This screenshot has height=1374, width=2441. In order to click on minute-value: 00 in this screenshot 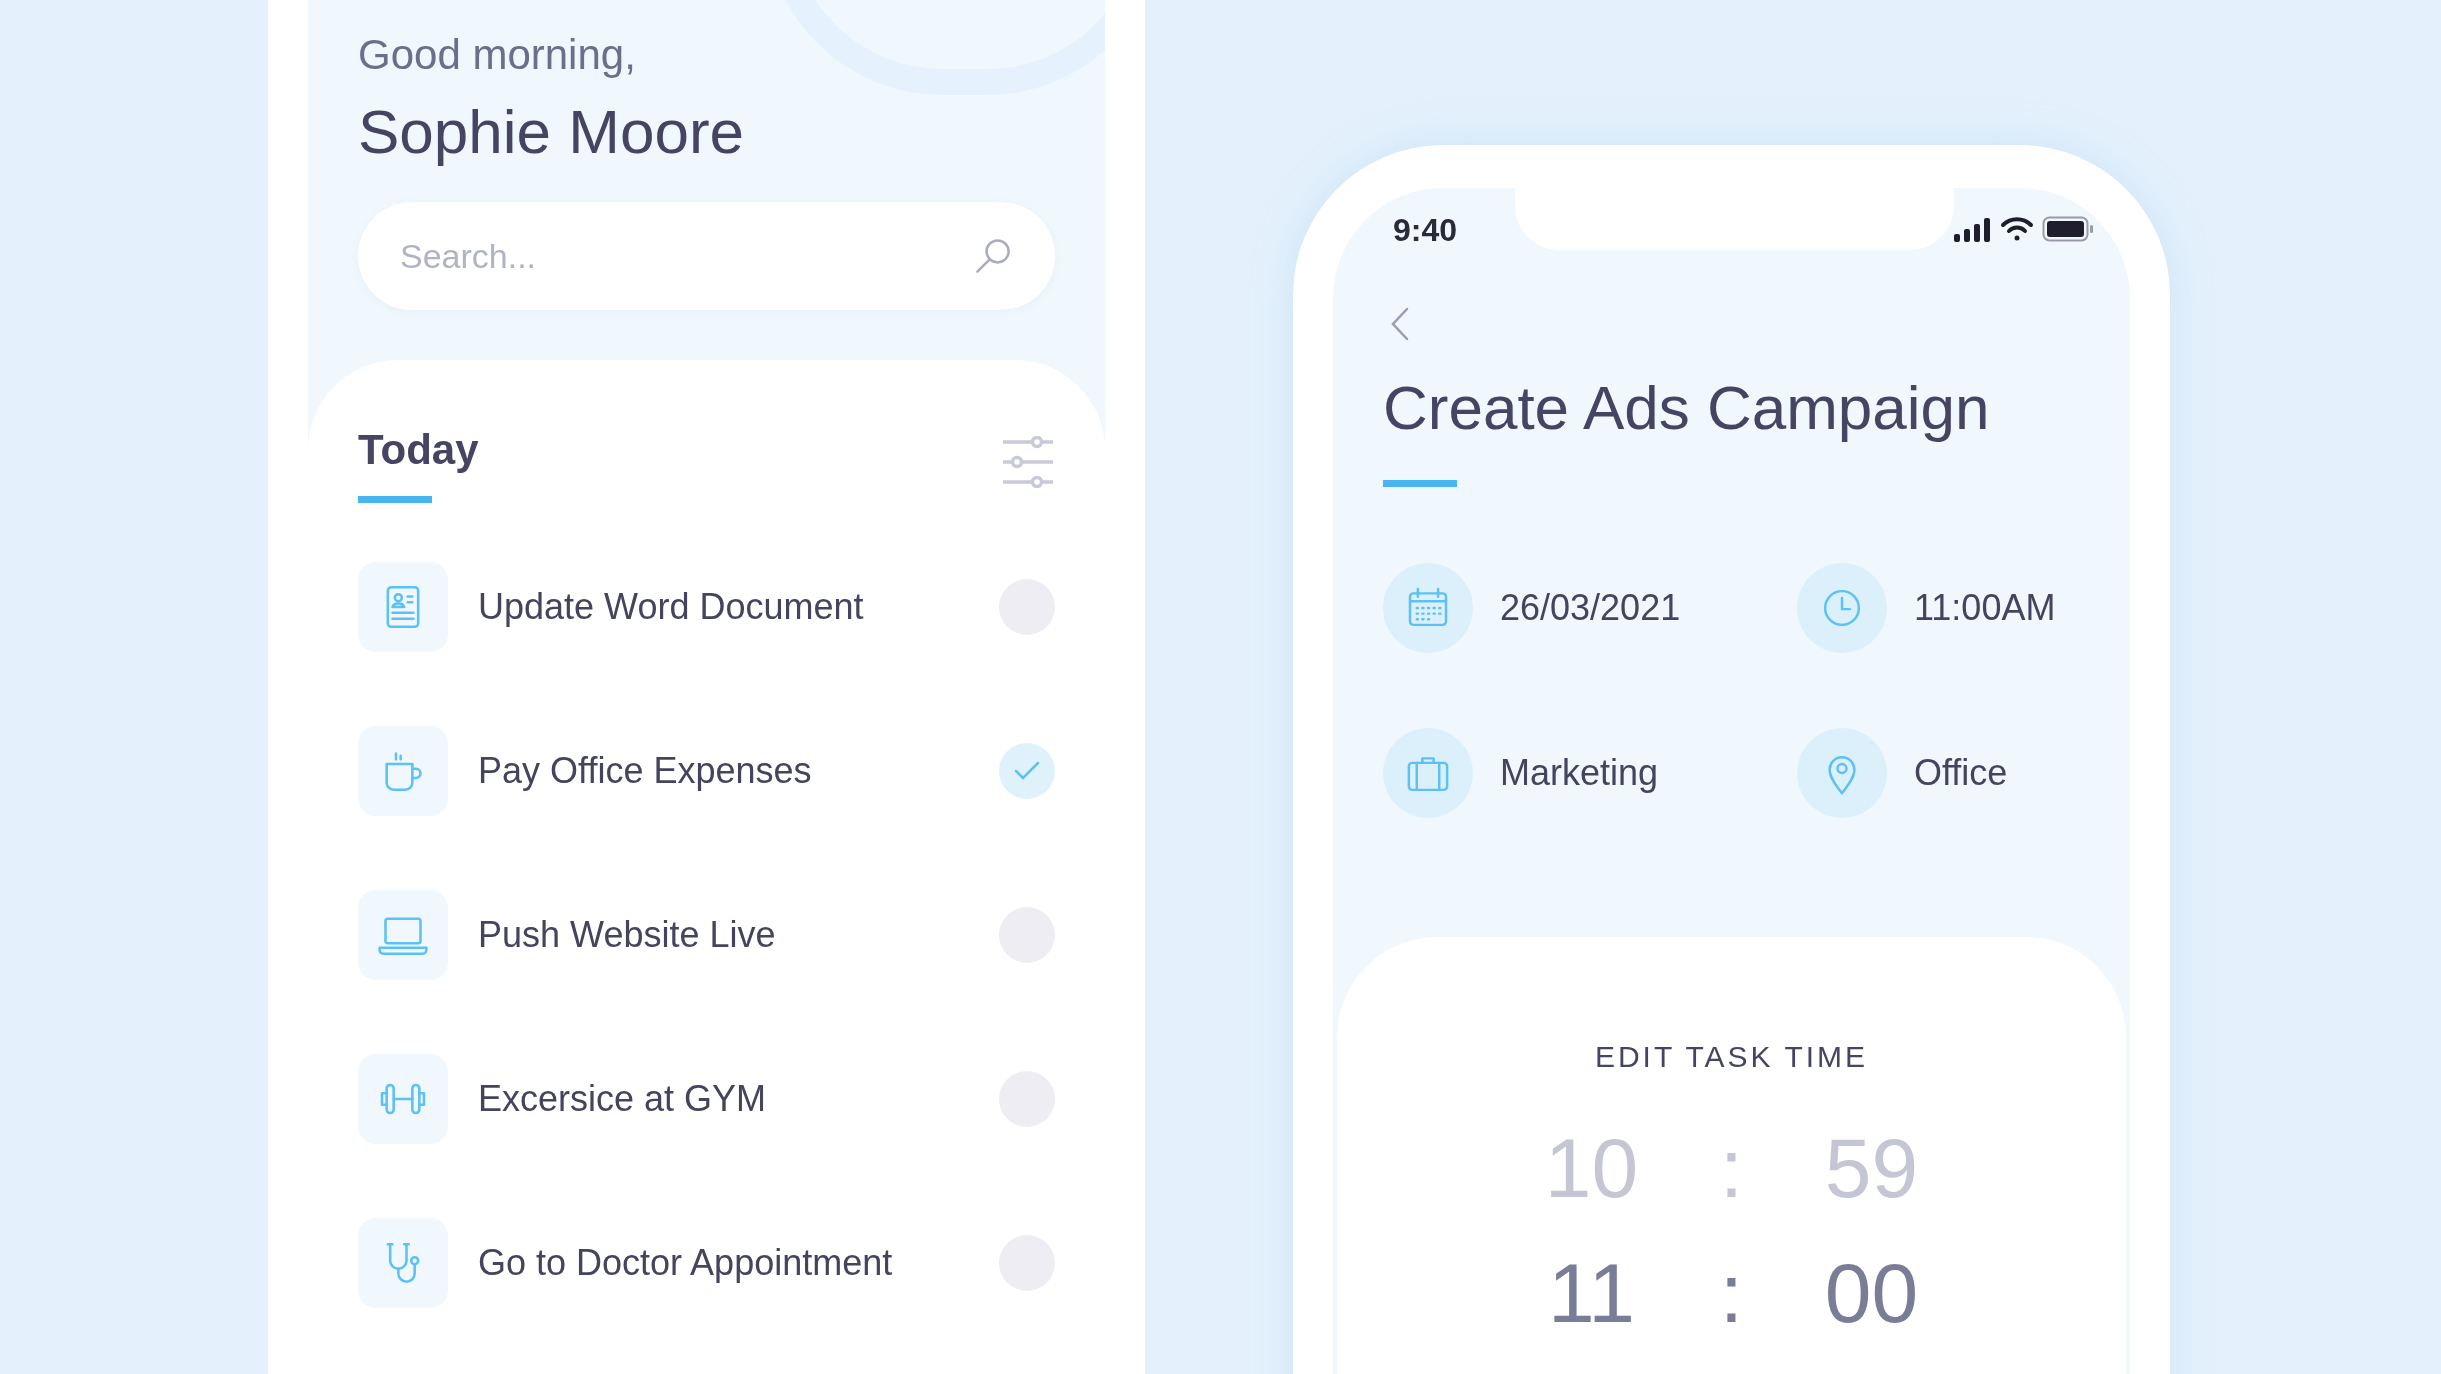, I will do `click(1871, 1292)`.